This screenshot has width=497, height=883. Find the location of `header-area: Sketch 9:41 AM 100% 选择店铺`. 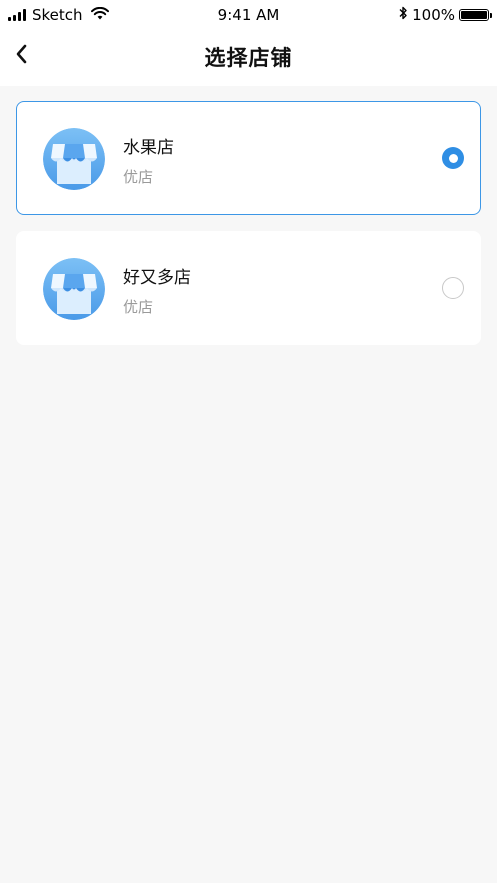

header-area: Sketch 9:41 AM 100% 选择店铺 is located at coordinates (248, 43).